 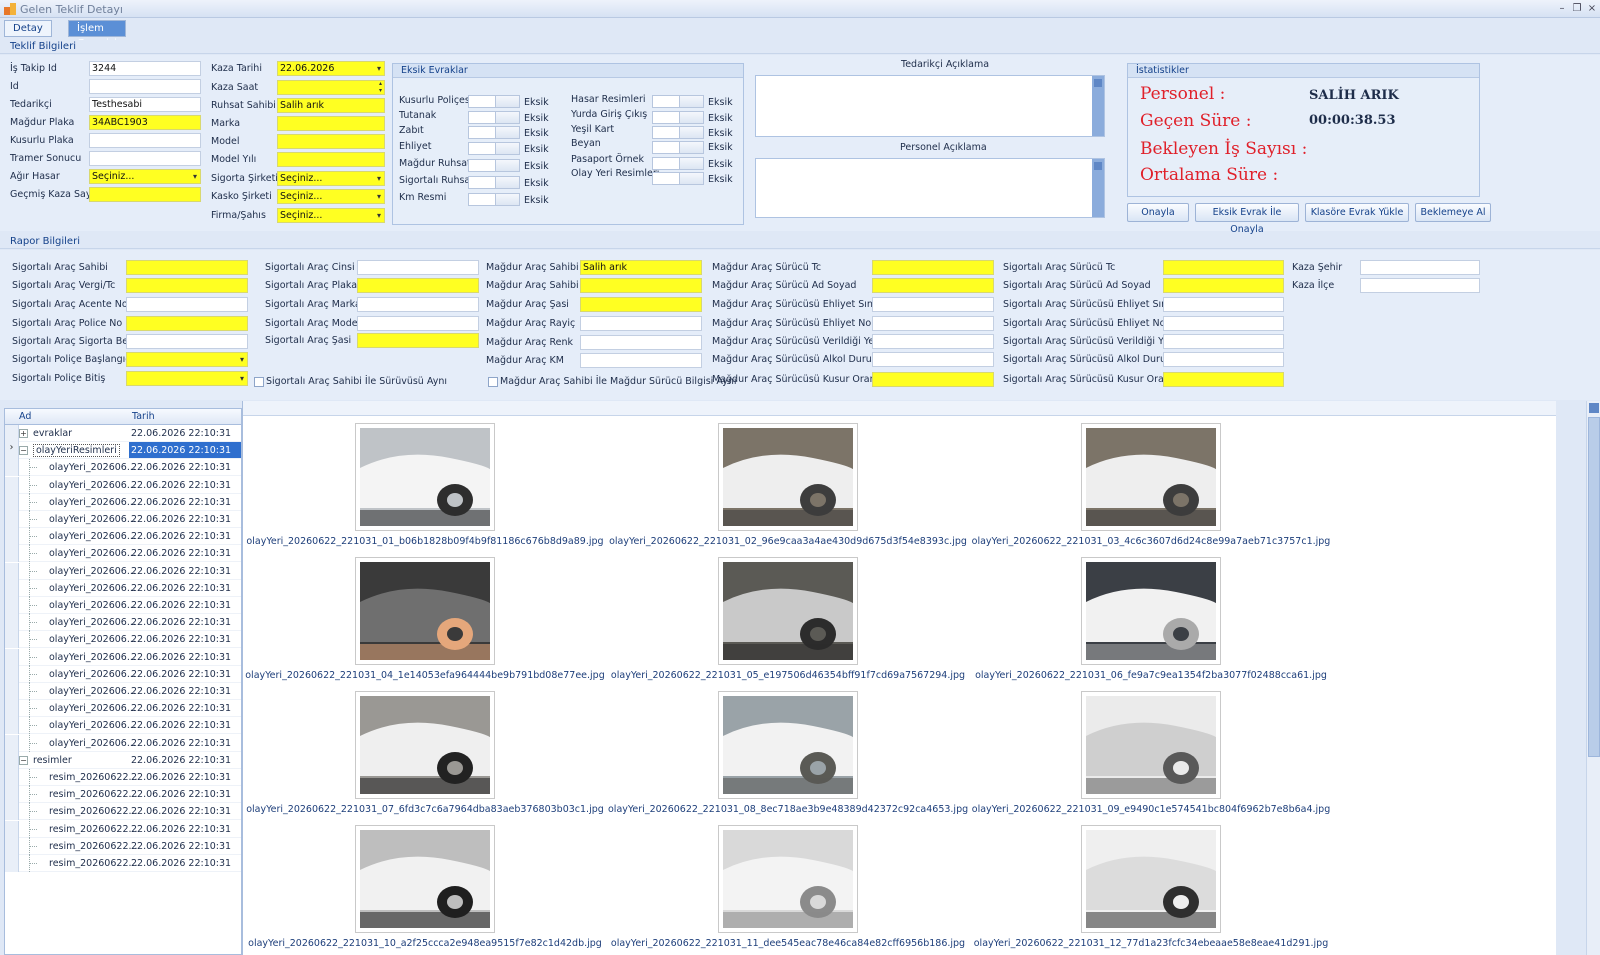 What do you see at coordinates (12, 451) in the screenshot?
I see `row-selector: ›` at bounding box center [12, 451].